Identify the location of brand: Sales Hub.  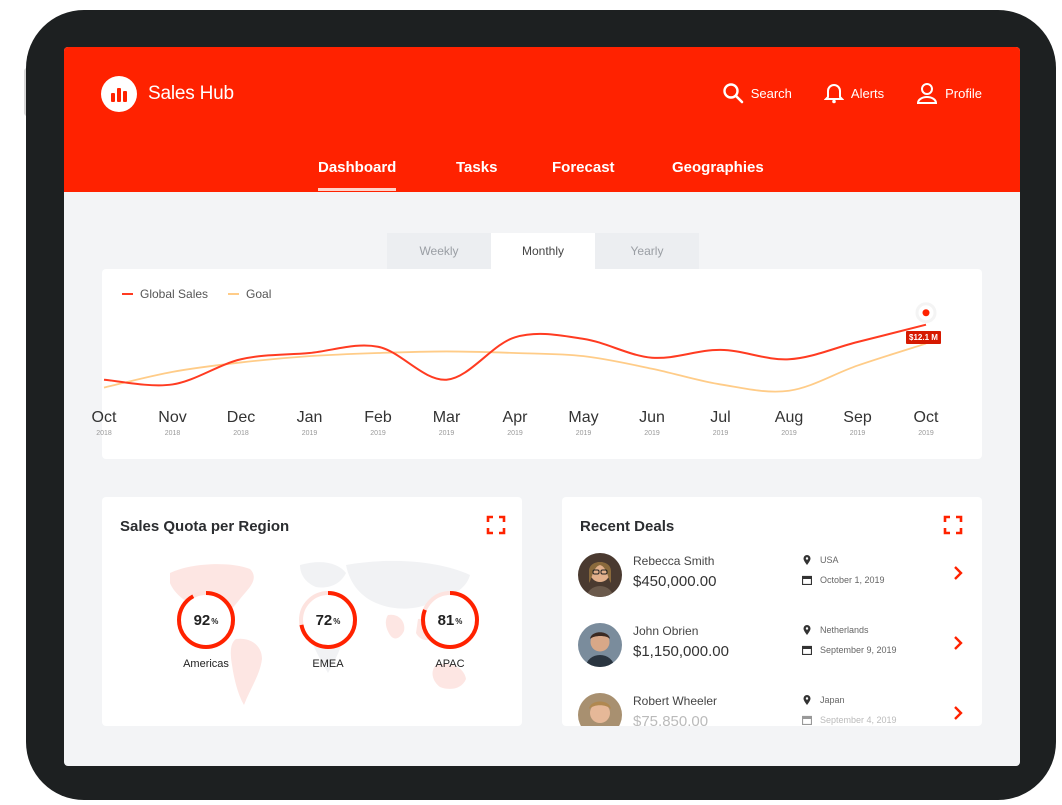
(167, 94).